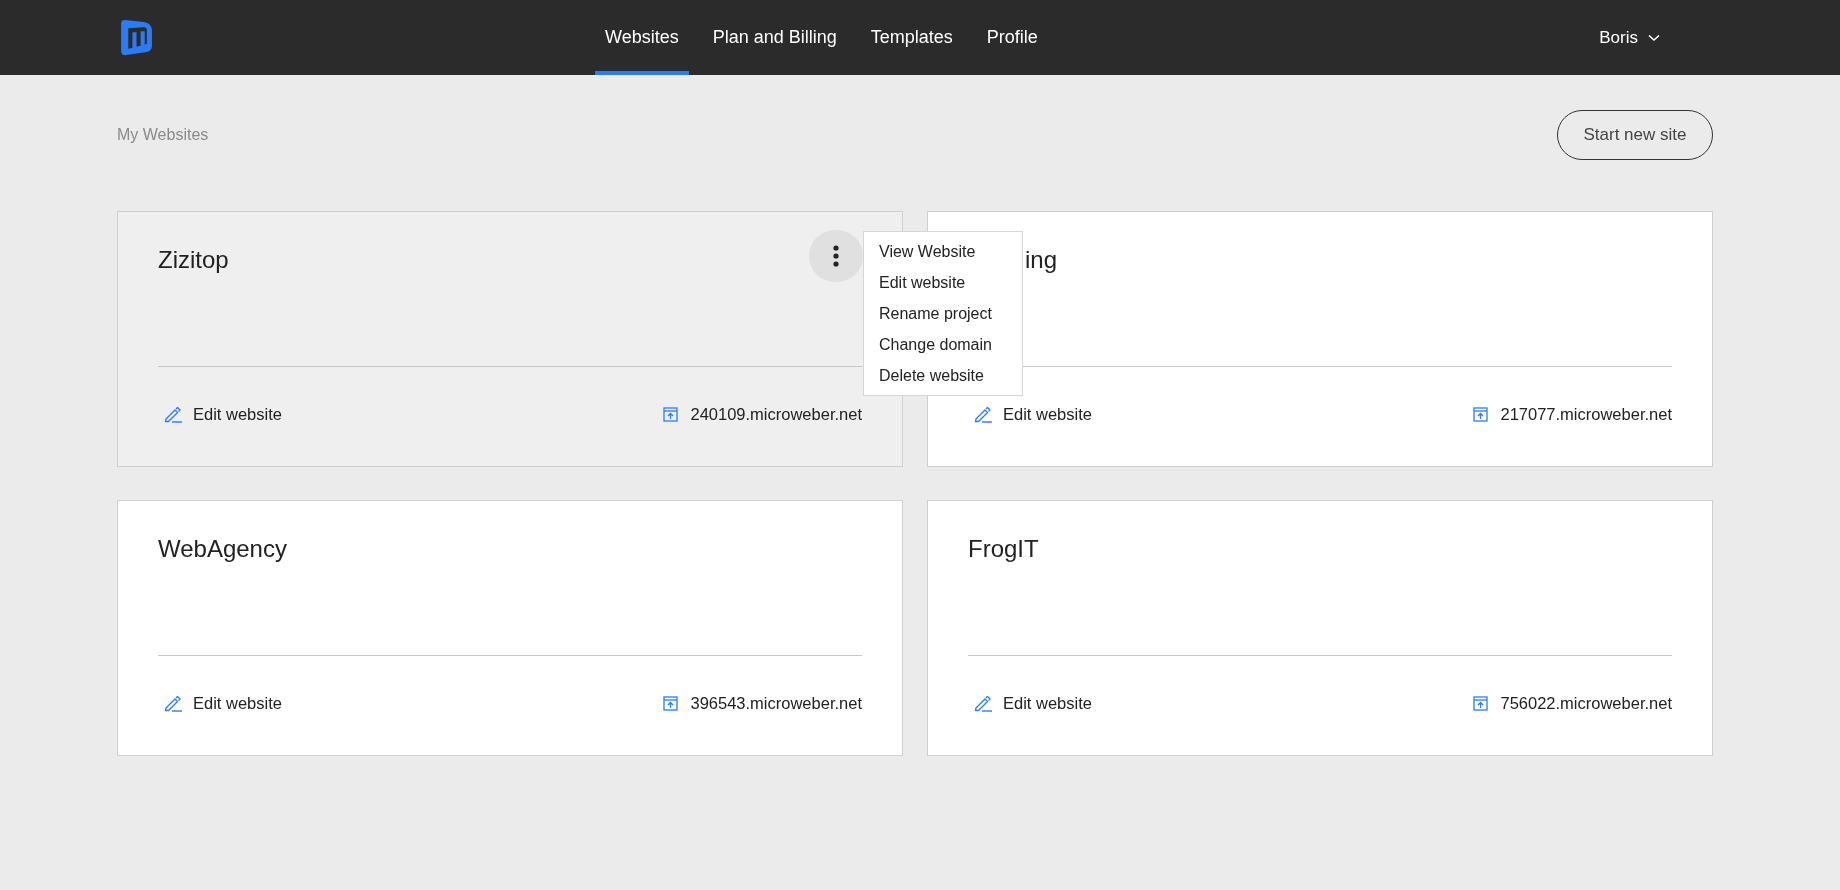 Image resolution: width=1840 pixels, height=890 pixels. I want to click on start-new-site-button: Start new site, so click(1635, 135).